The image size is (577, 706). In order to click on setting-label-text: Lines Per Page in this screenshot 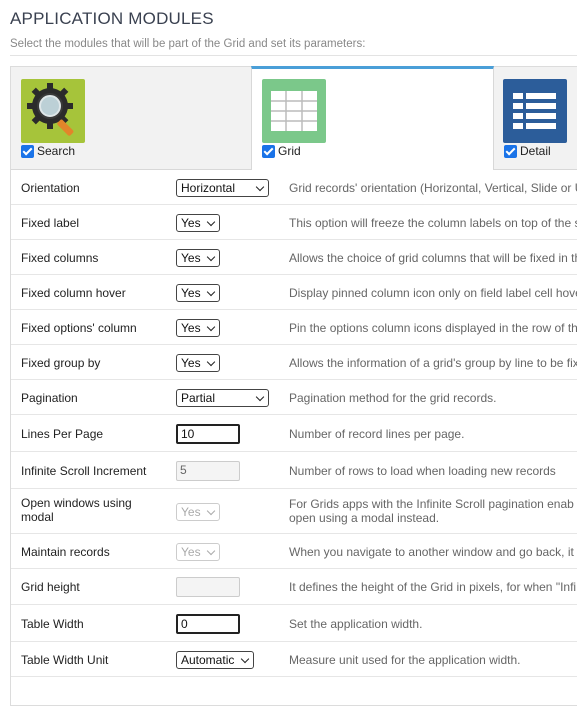, I will do `click(62, 433)`.